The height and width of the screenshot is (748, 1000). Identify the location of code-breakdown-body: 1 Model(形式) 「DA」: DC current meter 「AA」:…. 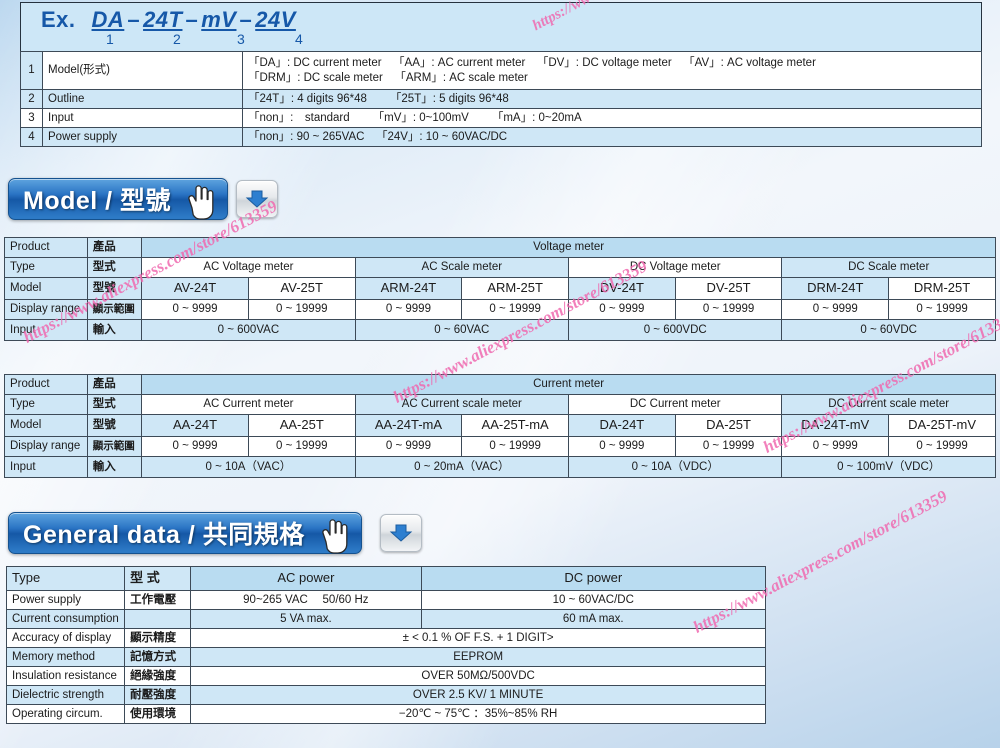
(501, 99).